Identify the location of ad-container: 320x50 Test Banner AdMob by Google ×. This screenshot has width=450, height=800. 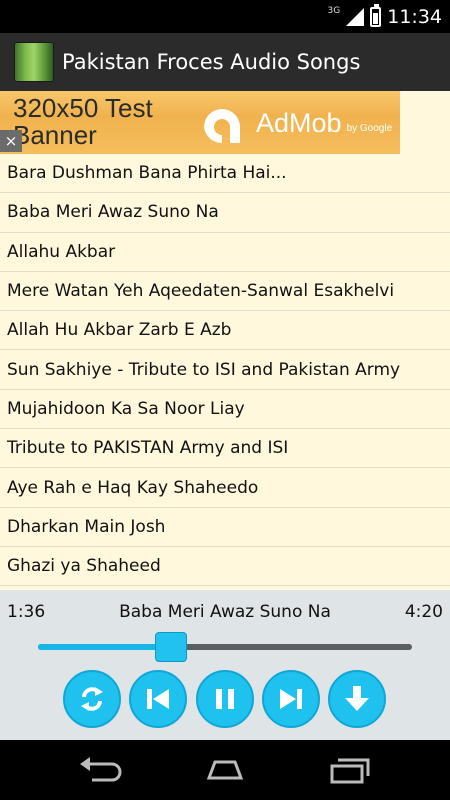
(225, 122).